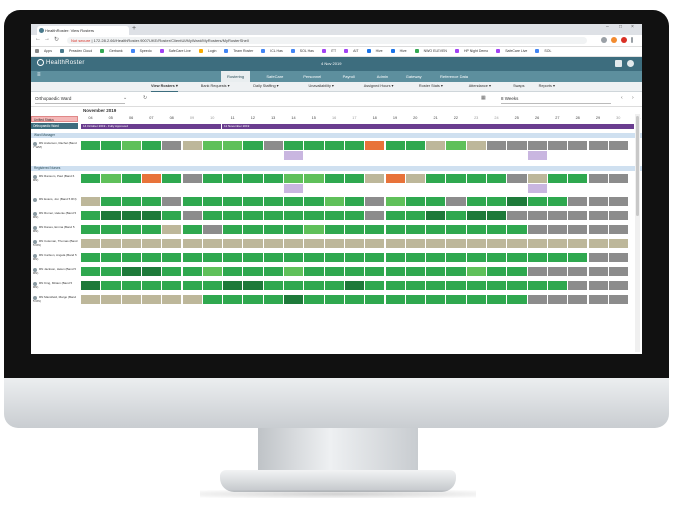 The height and width of the screenshot is (505, 673). Describe the element at coordinates (637, 166) in the screenshot. I see `scrollbar-thumb` at that location.